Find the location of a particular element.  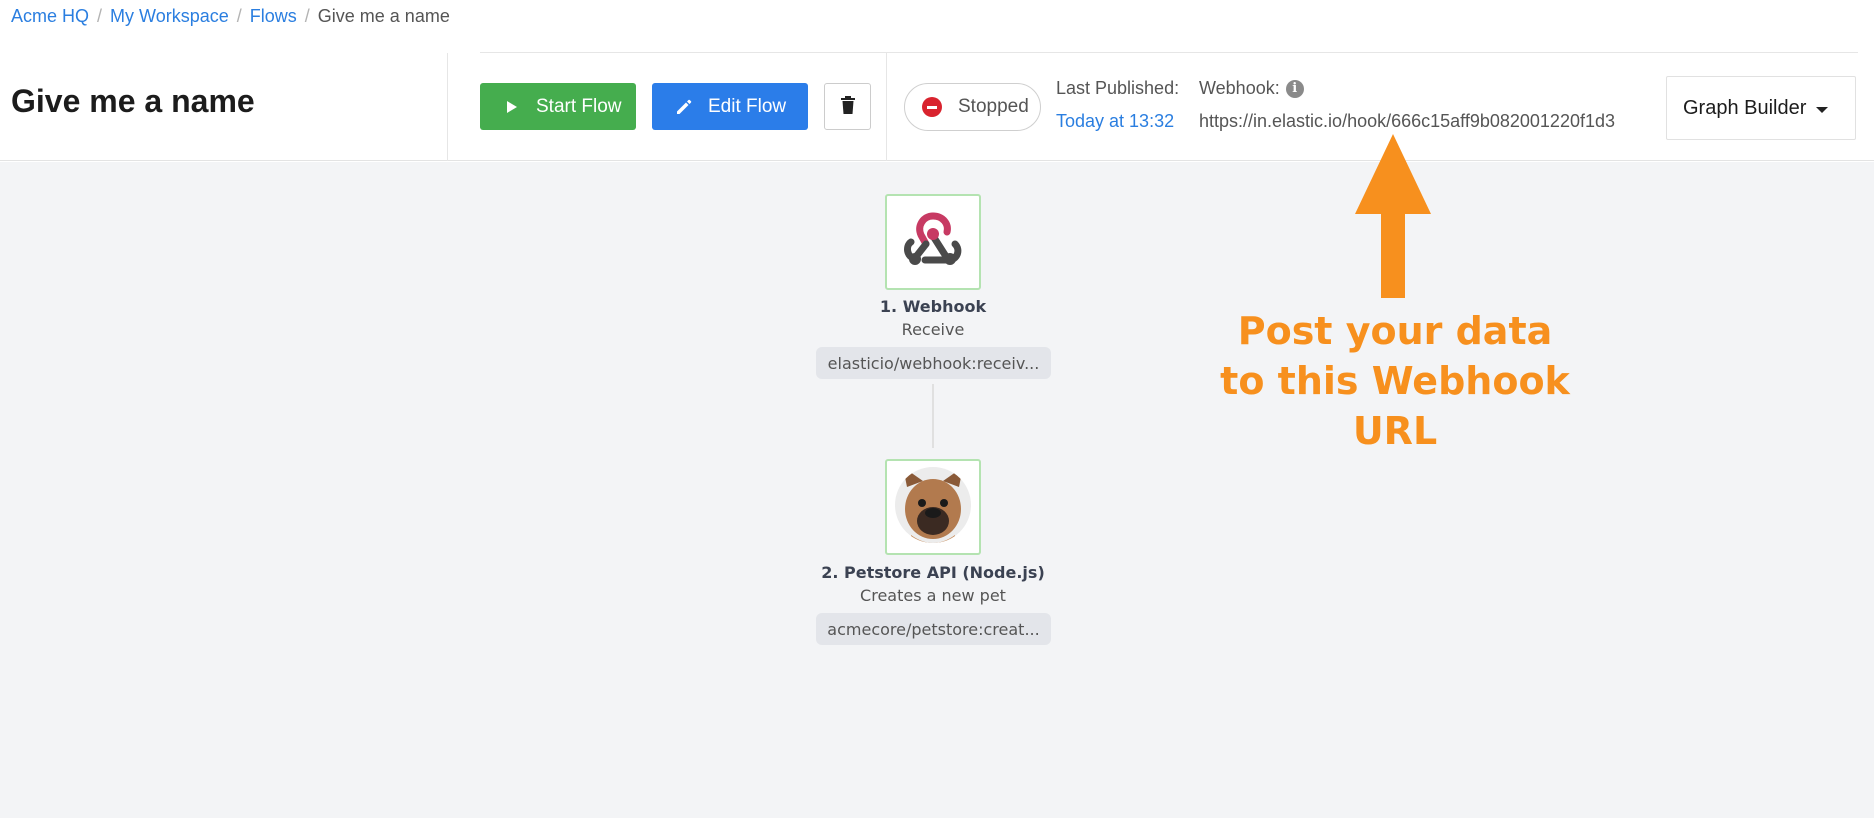

flow-status-toggle: Stopped is located at coordinates (972, 107).